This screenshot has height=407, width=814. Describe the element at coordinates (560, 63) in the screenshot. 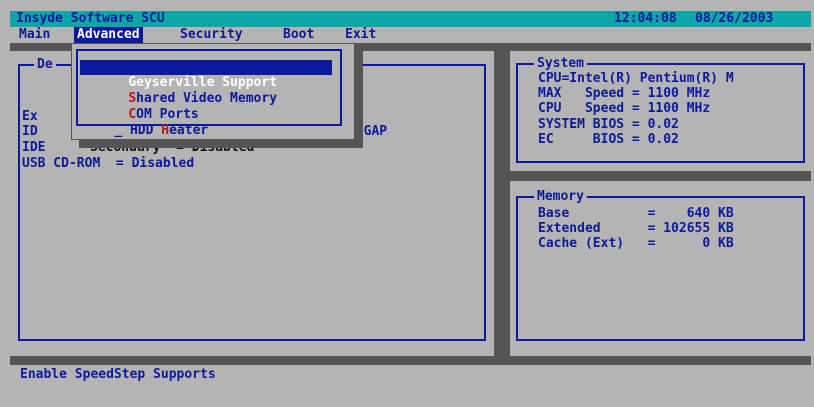

I see `system-panel-title: System` at that location.